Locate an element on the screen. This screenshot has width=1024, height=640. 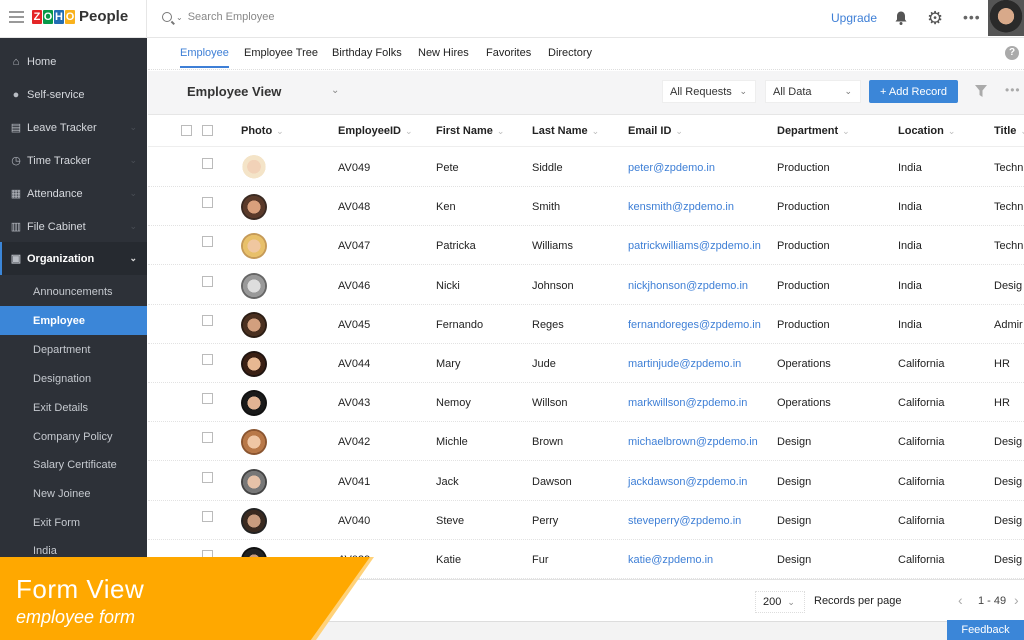
email-link: michaelbrown@zpdemo.in is located at coordinates (693, 442).